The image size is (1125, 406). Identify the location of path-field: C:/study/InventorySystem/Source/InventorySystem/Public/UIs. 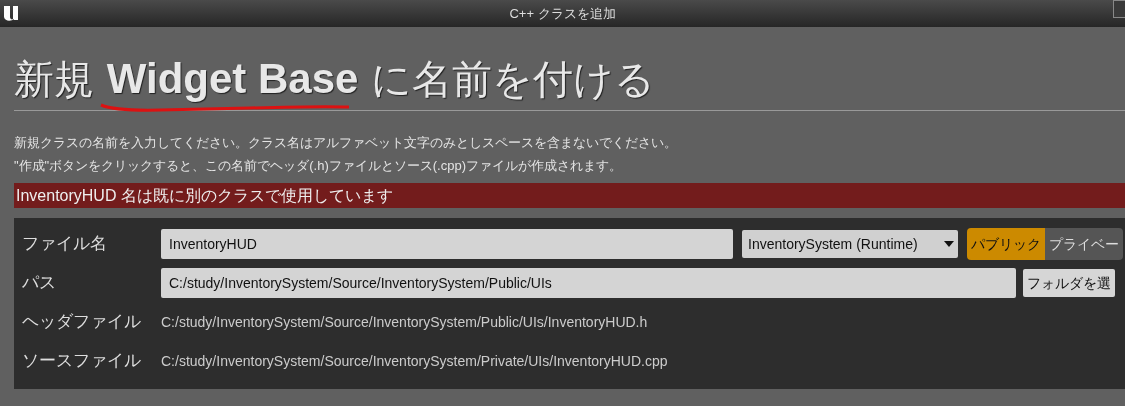
(588, 282).